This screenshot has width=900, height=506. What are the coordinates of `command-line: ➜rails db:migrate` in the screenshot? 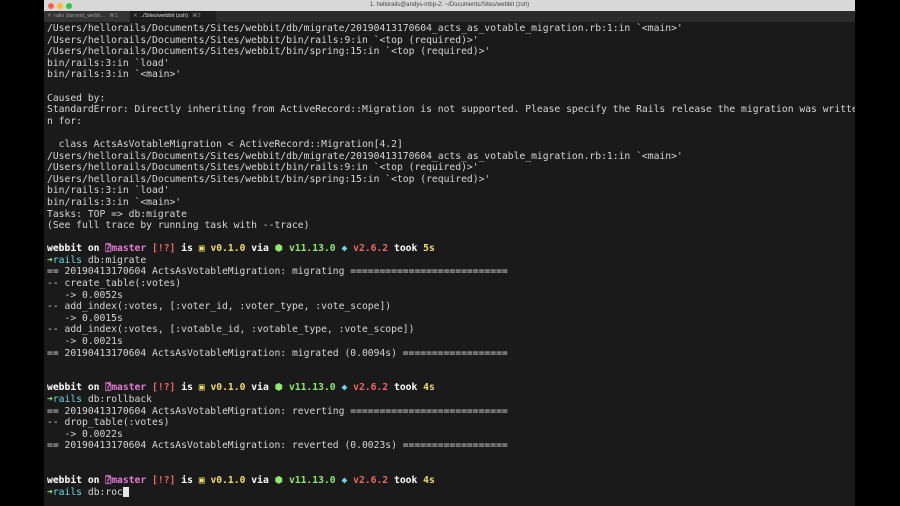 It's located at (451, 261).